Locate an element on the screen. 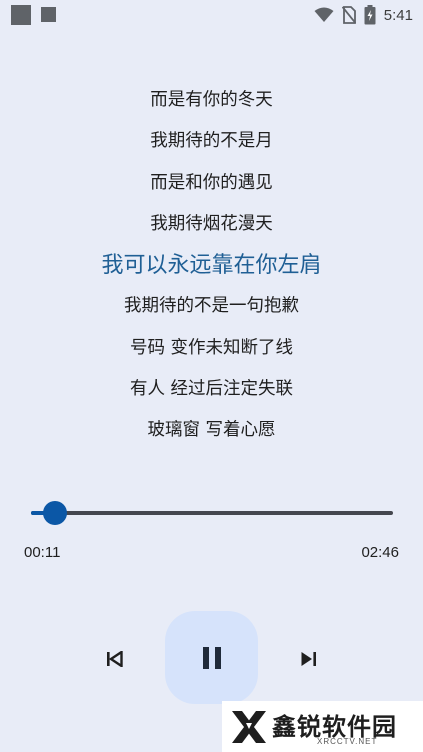 Image resolution: width=423 pixels, height=752 pixels. battery-charging-icon is located at coordinates (370, 15).